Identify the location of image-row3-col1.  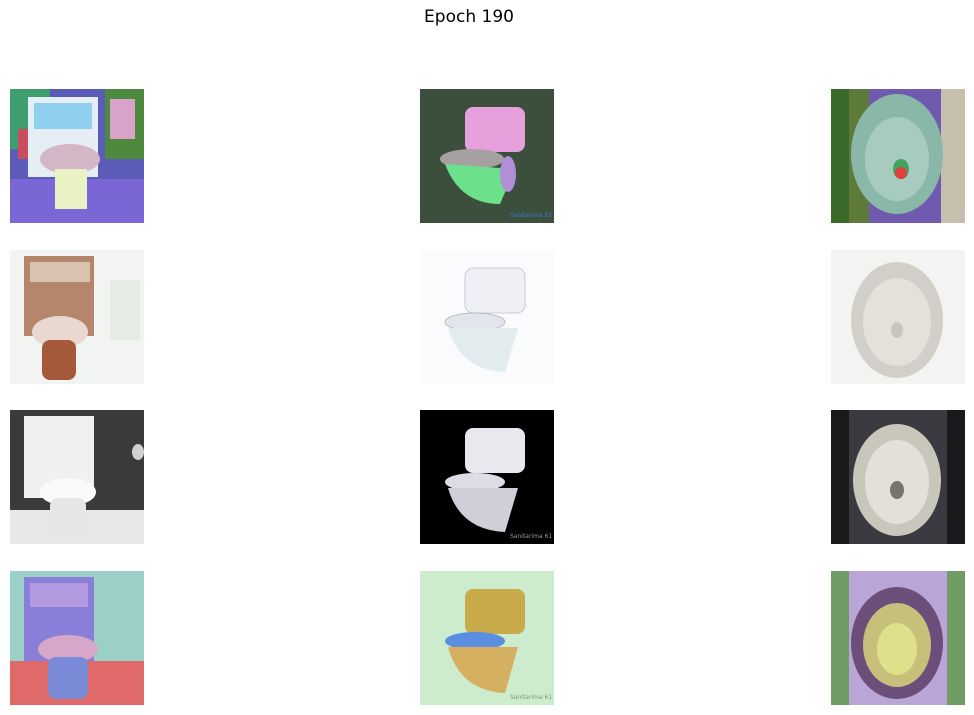
(77, 477).